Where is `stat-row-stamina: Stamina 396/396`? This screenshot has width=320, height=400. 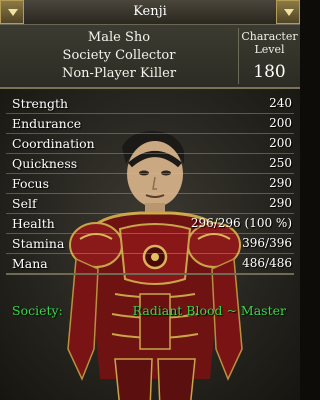
stat-row-stamina: Stamina 396/396 is located at coordinates (150, 244).